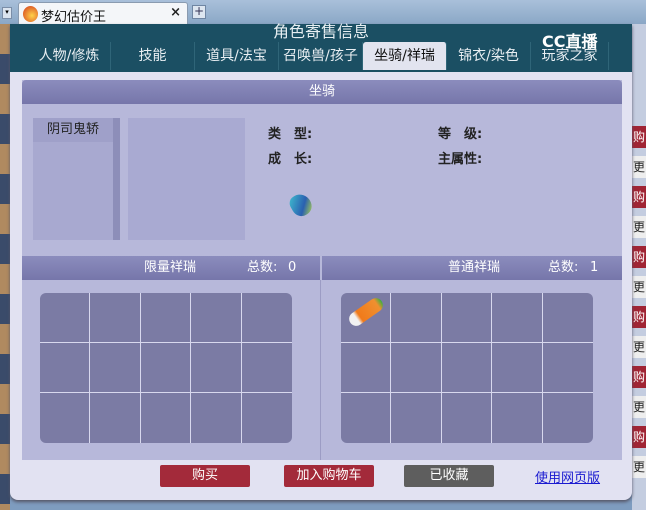 This screenshot has height=510, width=646. What do you see at coordinates (320, 370) in the screenshot?
I see `divider` at bounding box center [320, 370].